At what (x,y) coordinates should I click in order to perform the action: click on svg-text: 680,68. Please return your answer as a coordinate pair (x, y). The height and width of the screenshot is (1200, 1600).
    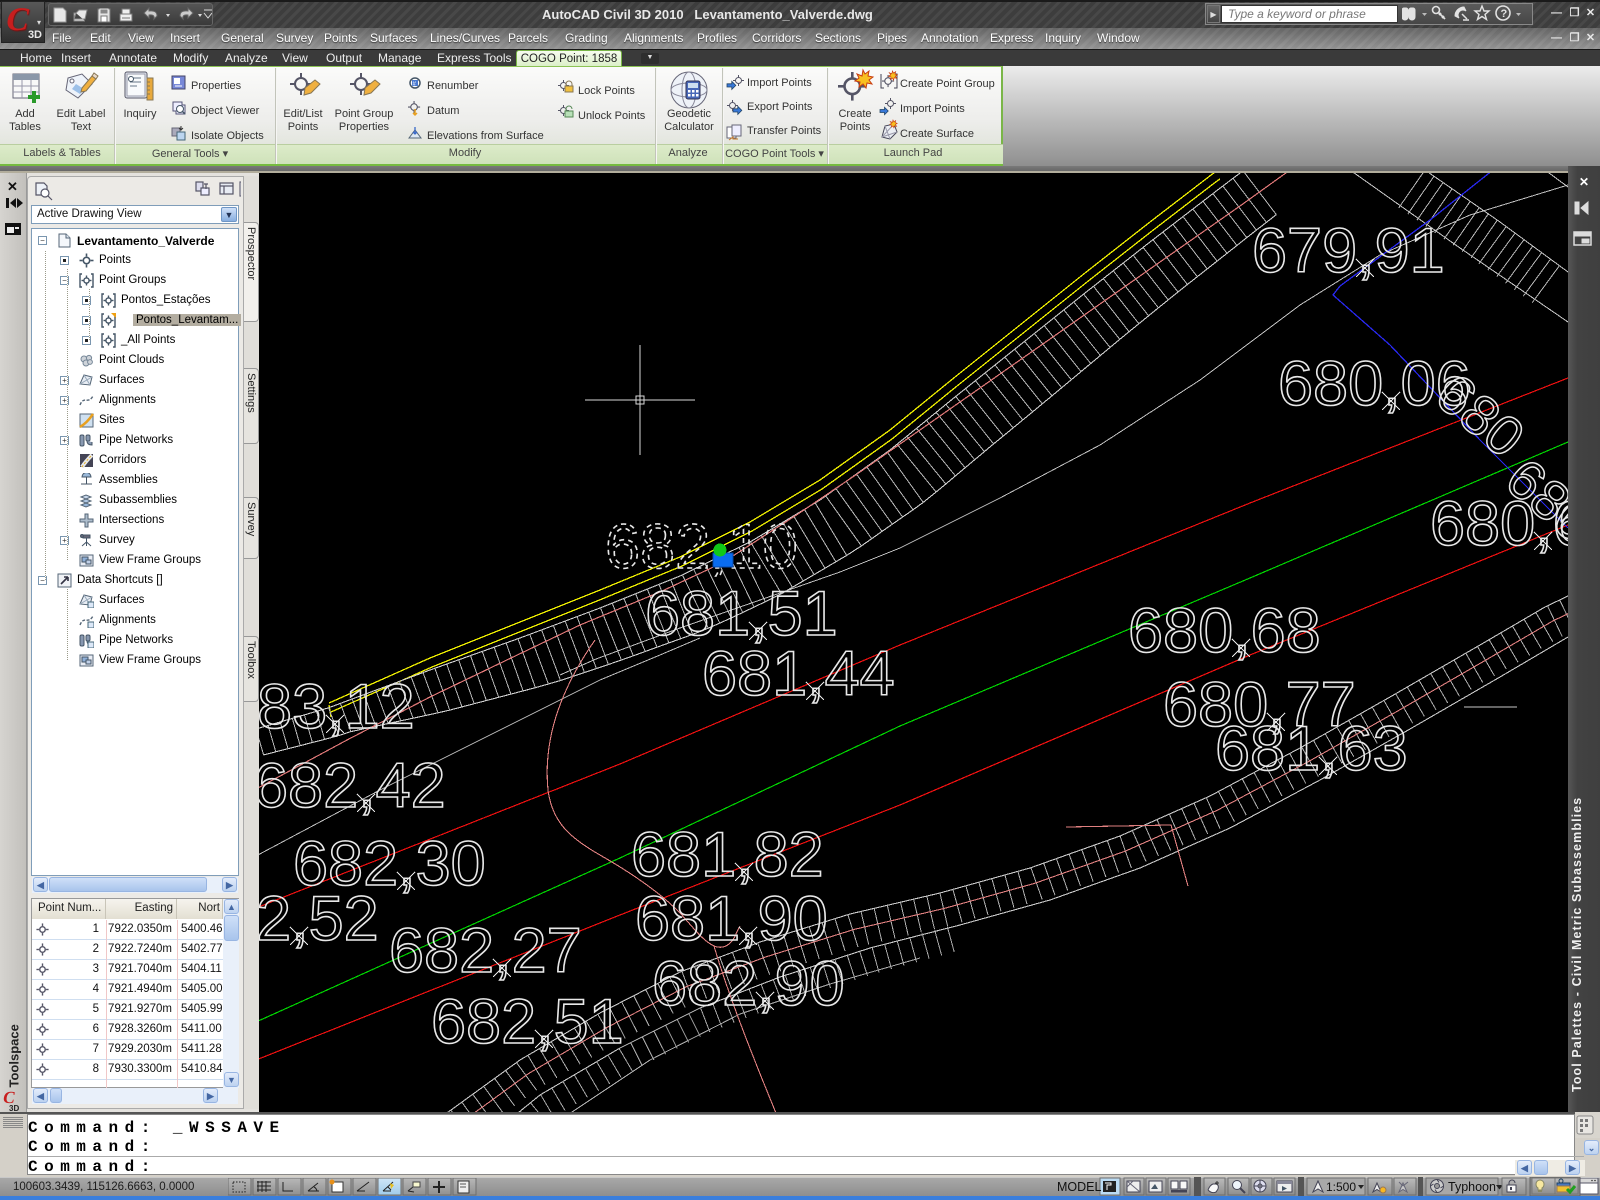
    Looking at the image, I should click on (1224, 631).